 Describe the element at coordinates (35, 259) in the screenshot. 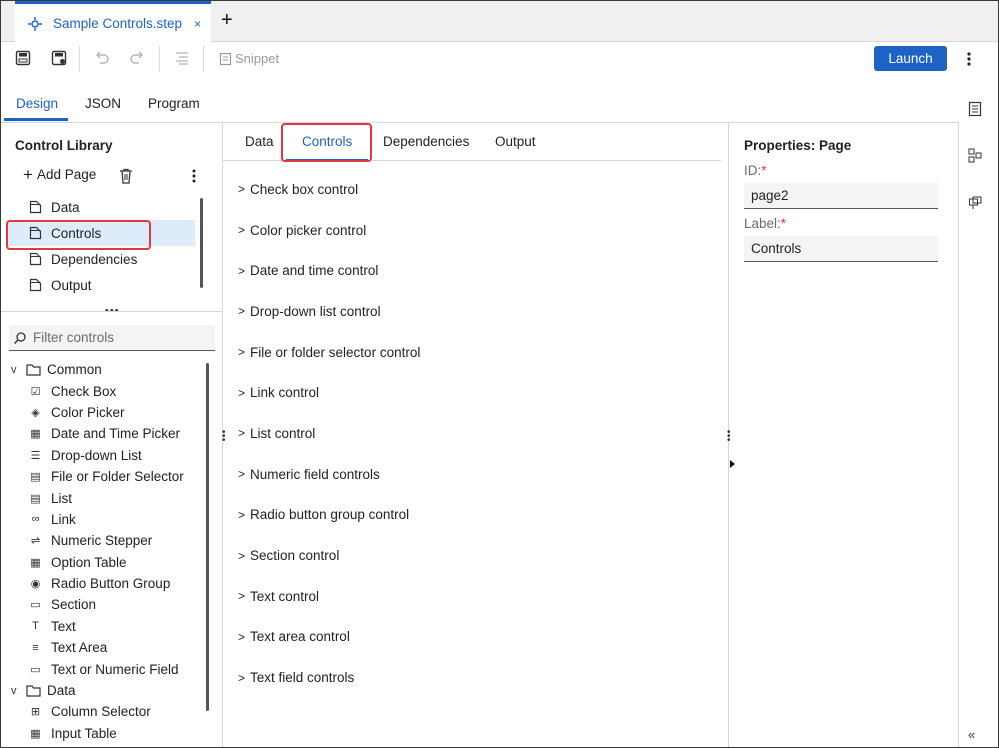

I see `page-icon` at that location.